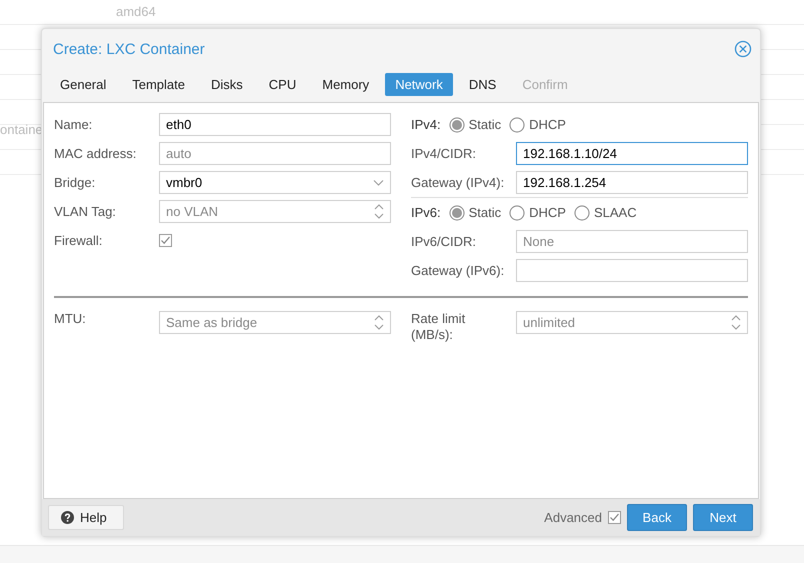 The width and height of the screenshot is (804, 563). I want to click on dialog-title: Create: LXC Container, so click(129, 49).